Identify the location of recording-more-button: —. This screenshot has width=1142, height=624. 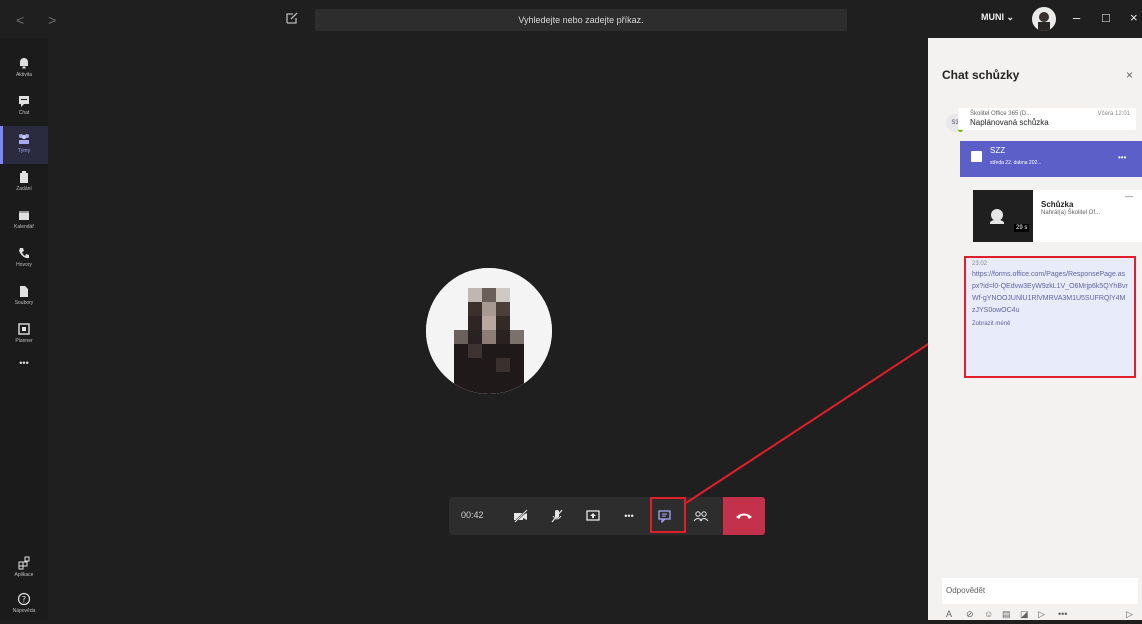
(1129, 196).